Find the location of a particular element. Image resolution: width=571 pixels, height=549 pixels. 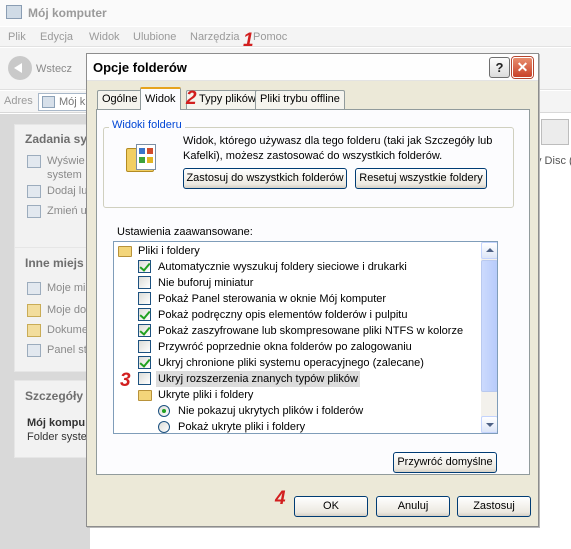

system-info-icon is located at coordinates (34, 161).